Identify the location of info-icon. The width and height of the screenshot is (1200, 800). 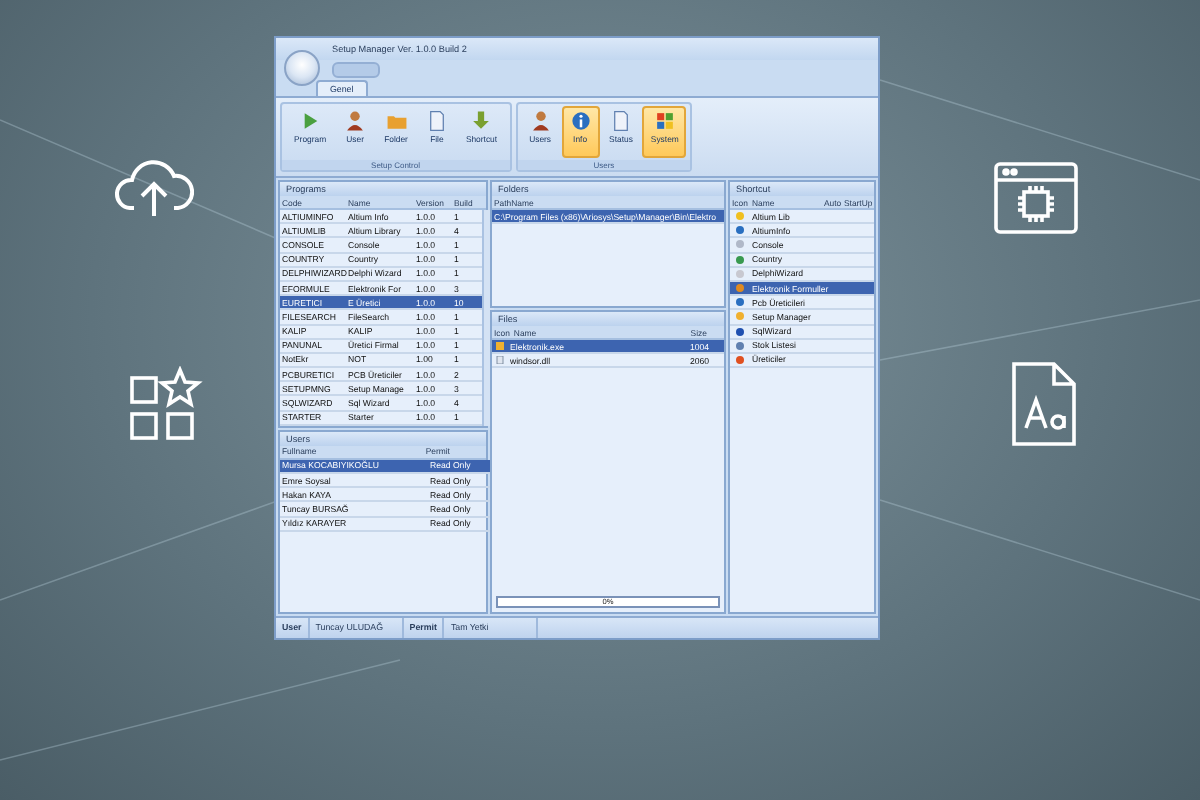
(580, 121).